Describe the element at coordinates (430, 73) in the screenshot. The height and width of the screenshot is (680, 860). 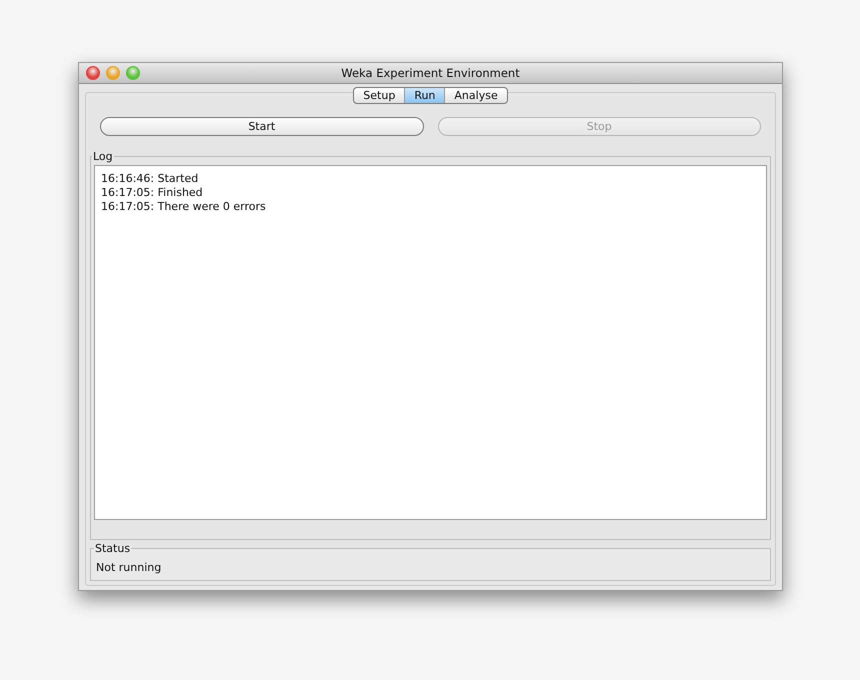
I see `window-title: Weka Experiment Environment` at that location.